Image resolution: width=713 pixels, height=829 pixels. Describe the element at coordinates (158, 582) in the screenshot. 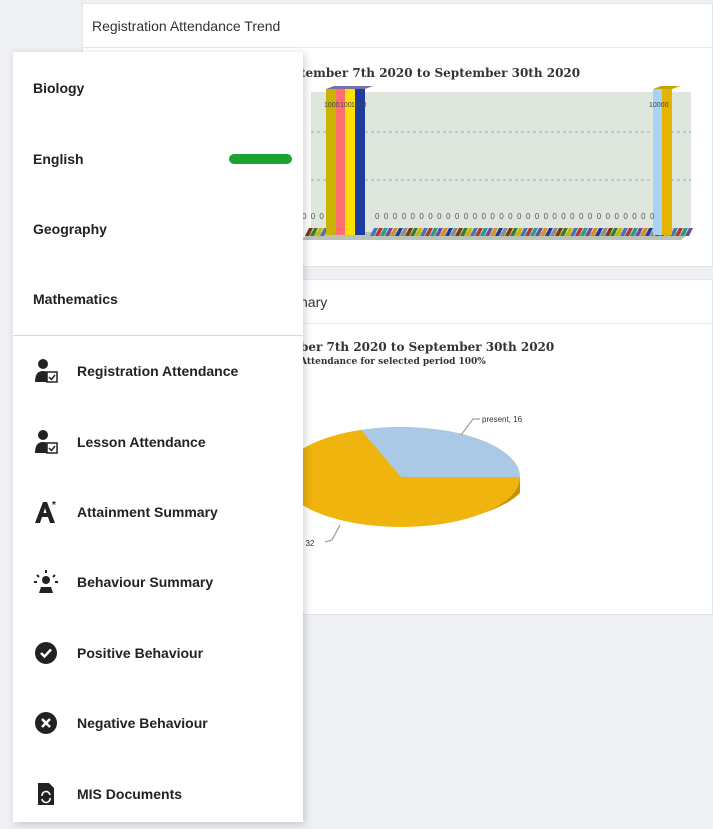

I see `menu-item-behaviour-summary: Behaviour Summary` at that location.